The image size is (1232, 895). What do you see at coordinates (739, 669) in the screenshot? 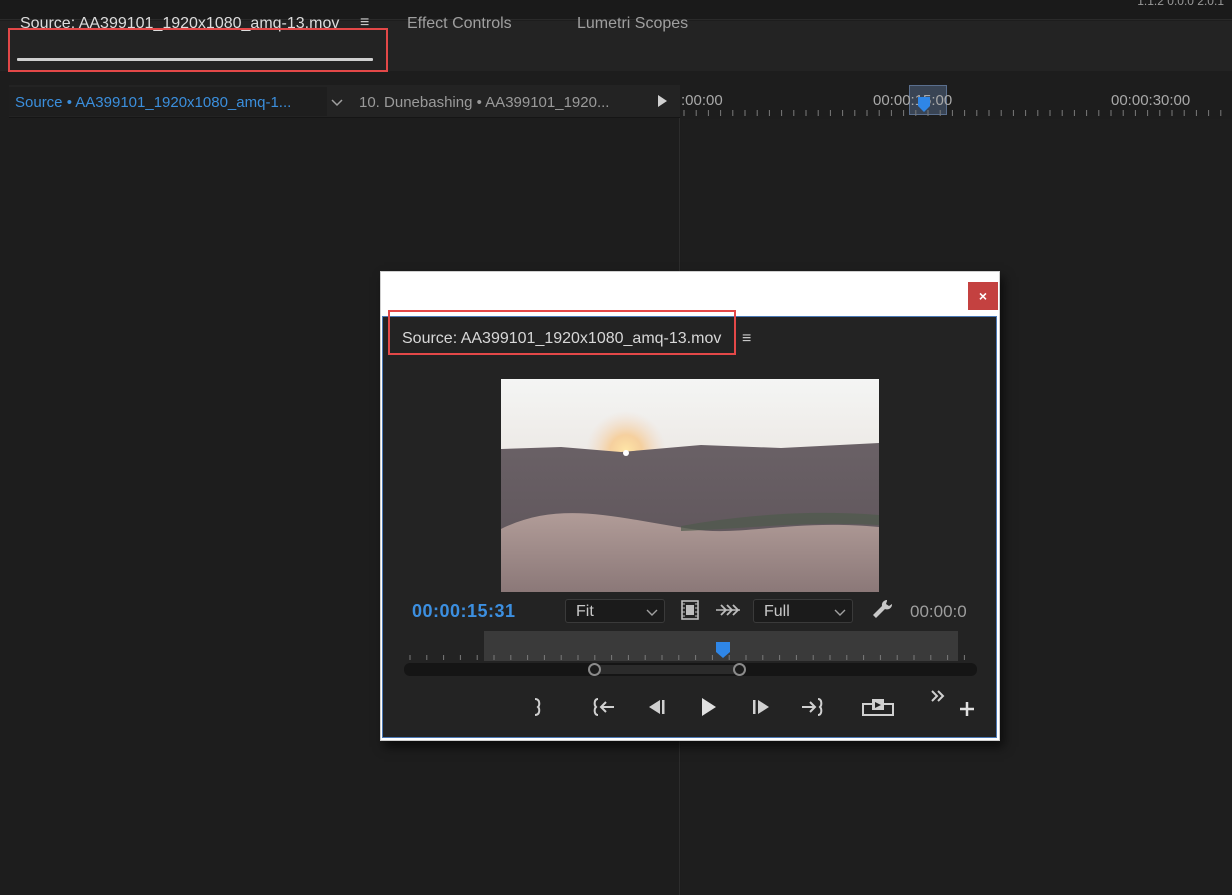
I see `zoom-handle-right` at bounding box center [739, 669].